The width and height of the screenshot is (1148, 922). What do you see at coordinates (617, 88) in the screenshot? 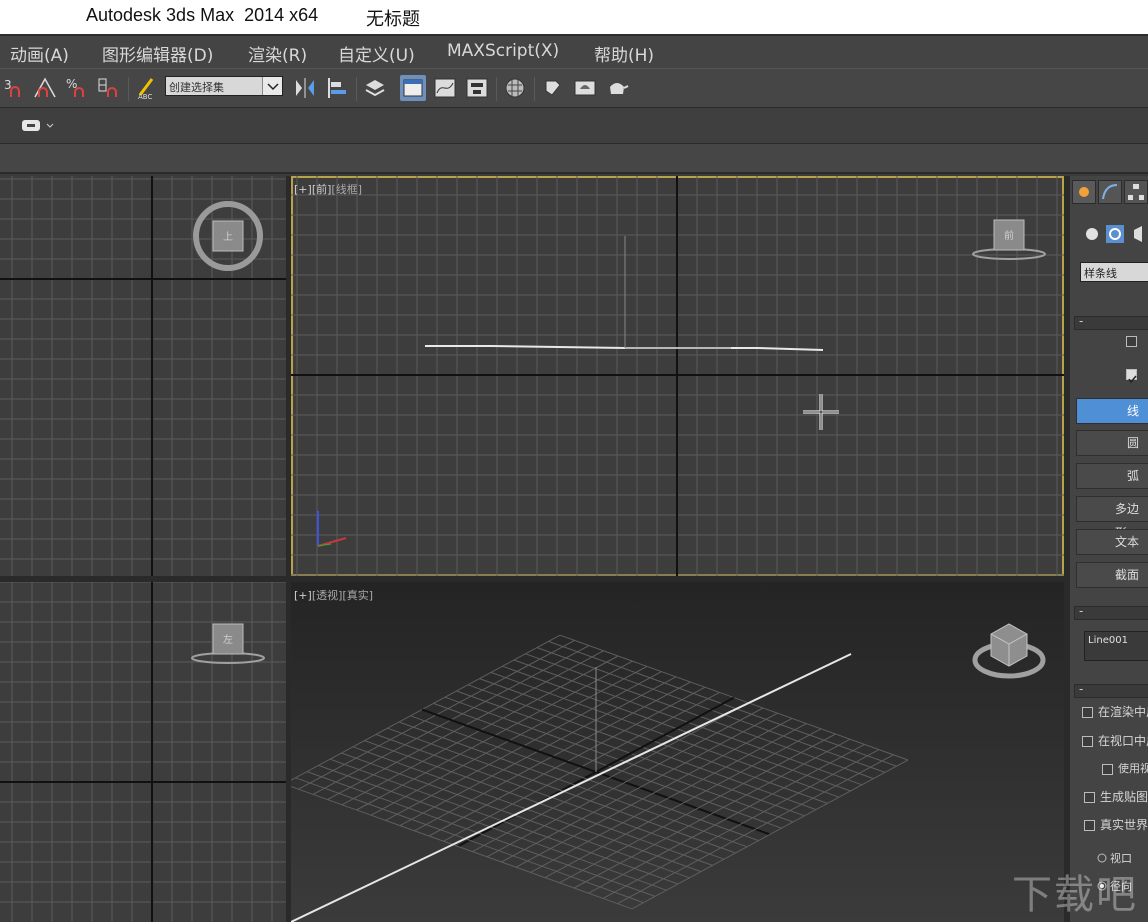
I see `render-production-teapot-icon` at bounding box center [617, 88].